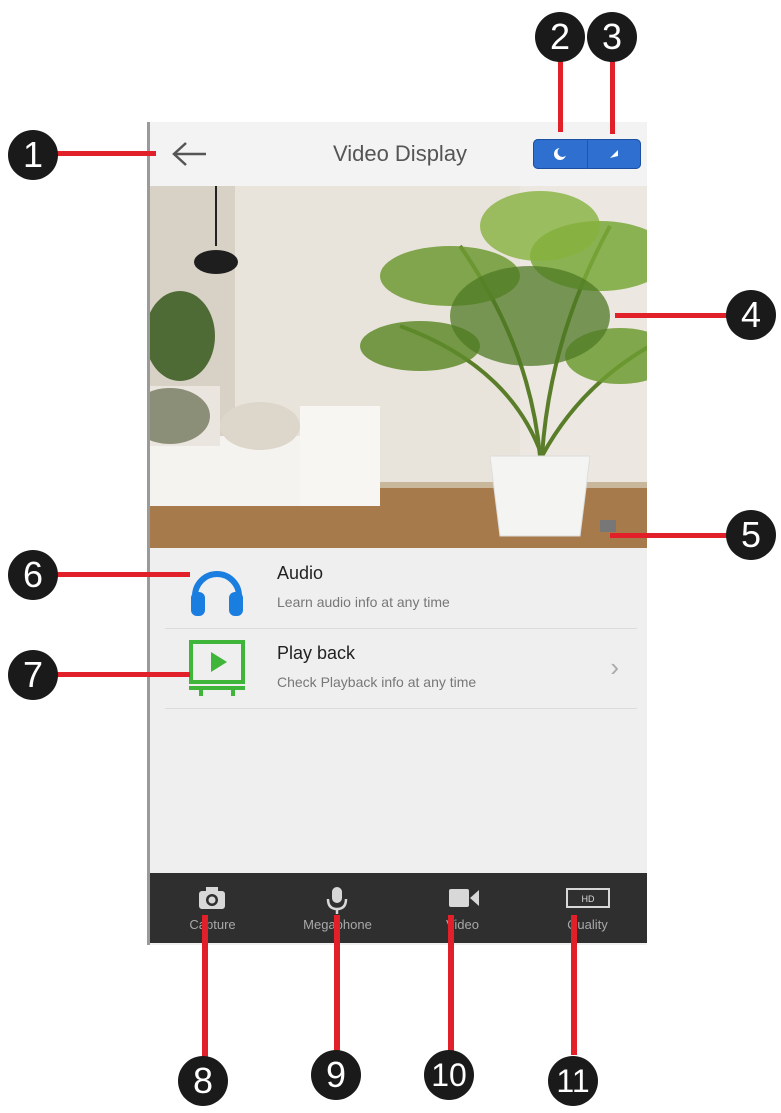 This screenshot has width=781, height=1113. Describe the element at coordinates (316, 653) in the screenshot. I see `playback-title: Play back` at that location.